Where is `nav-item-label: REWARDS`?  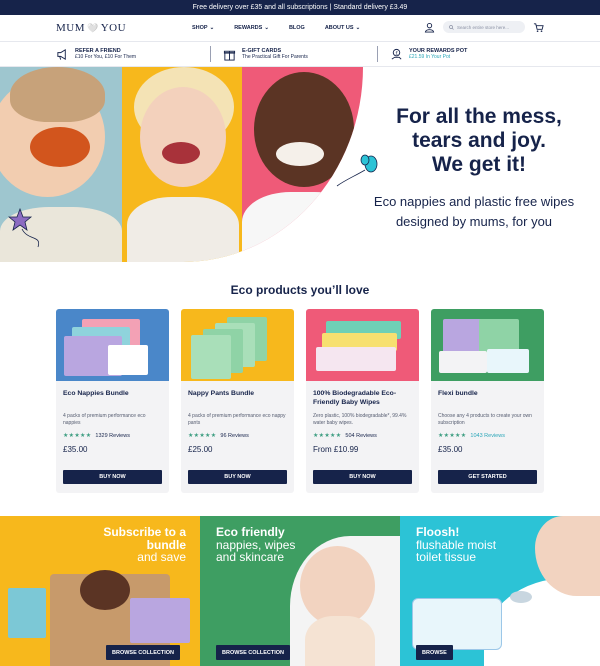 nav-item-label: REWARDS is located at coordinates (248, 28).